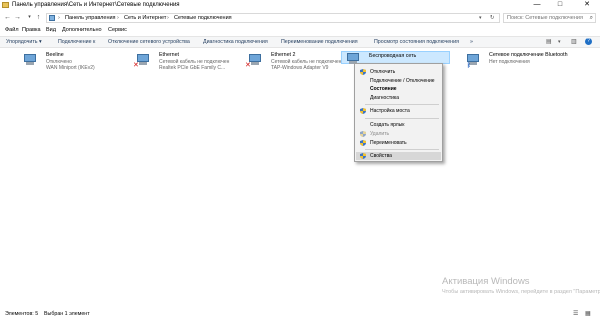 Image resolution: width=600 pixels, height=320 pixels. What do you see at coordinates (12, 30) in the screenshot?
I see `menu-file: Файл` at bounding box center [12, 30].